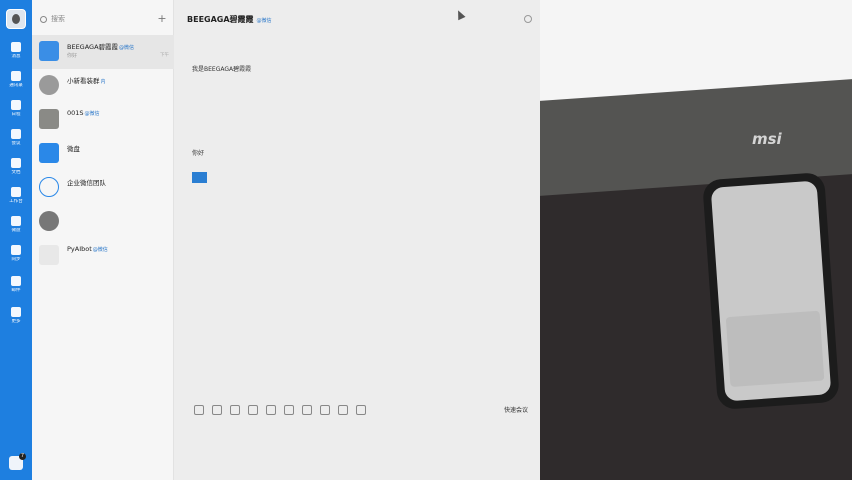  What do you see at coordinates (83, 113) in the screenshot?
I see `conversation-name: 001S@微信` at bounding box center [83, 113].